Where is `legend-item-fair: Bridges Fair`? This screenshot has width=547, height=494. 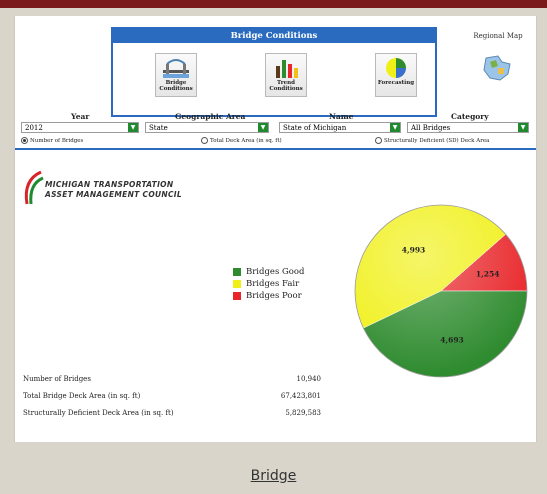
legend-item-fair: Bridges Fair is located at coordinates (268, 284).